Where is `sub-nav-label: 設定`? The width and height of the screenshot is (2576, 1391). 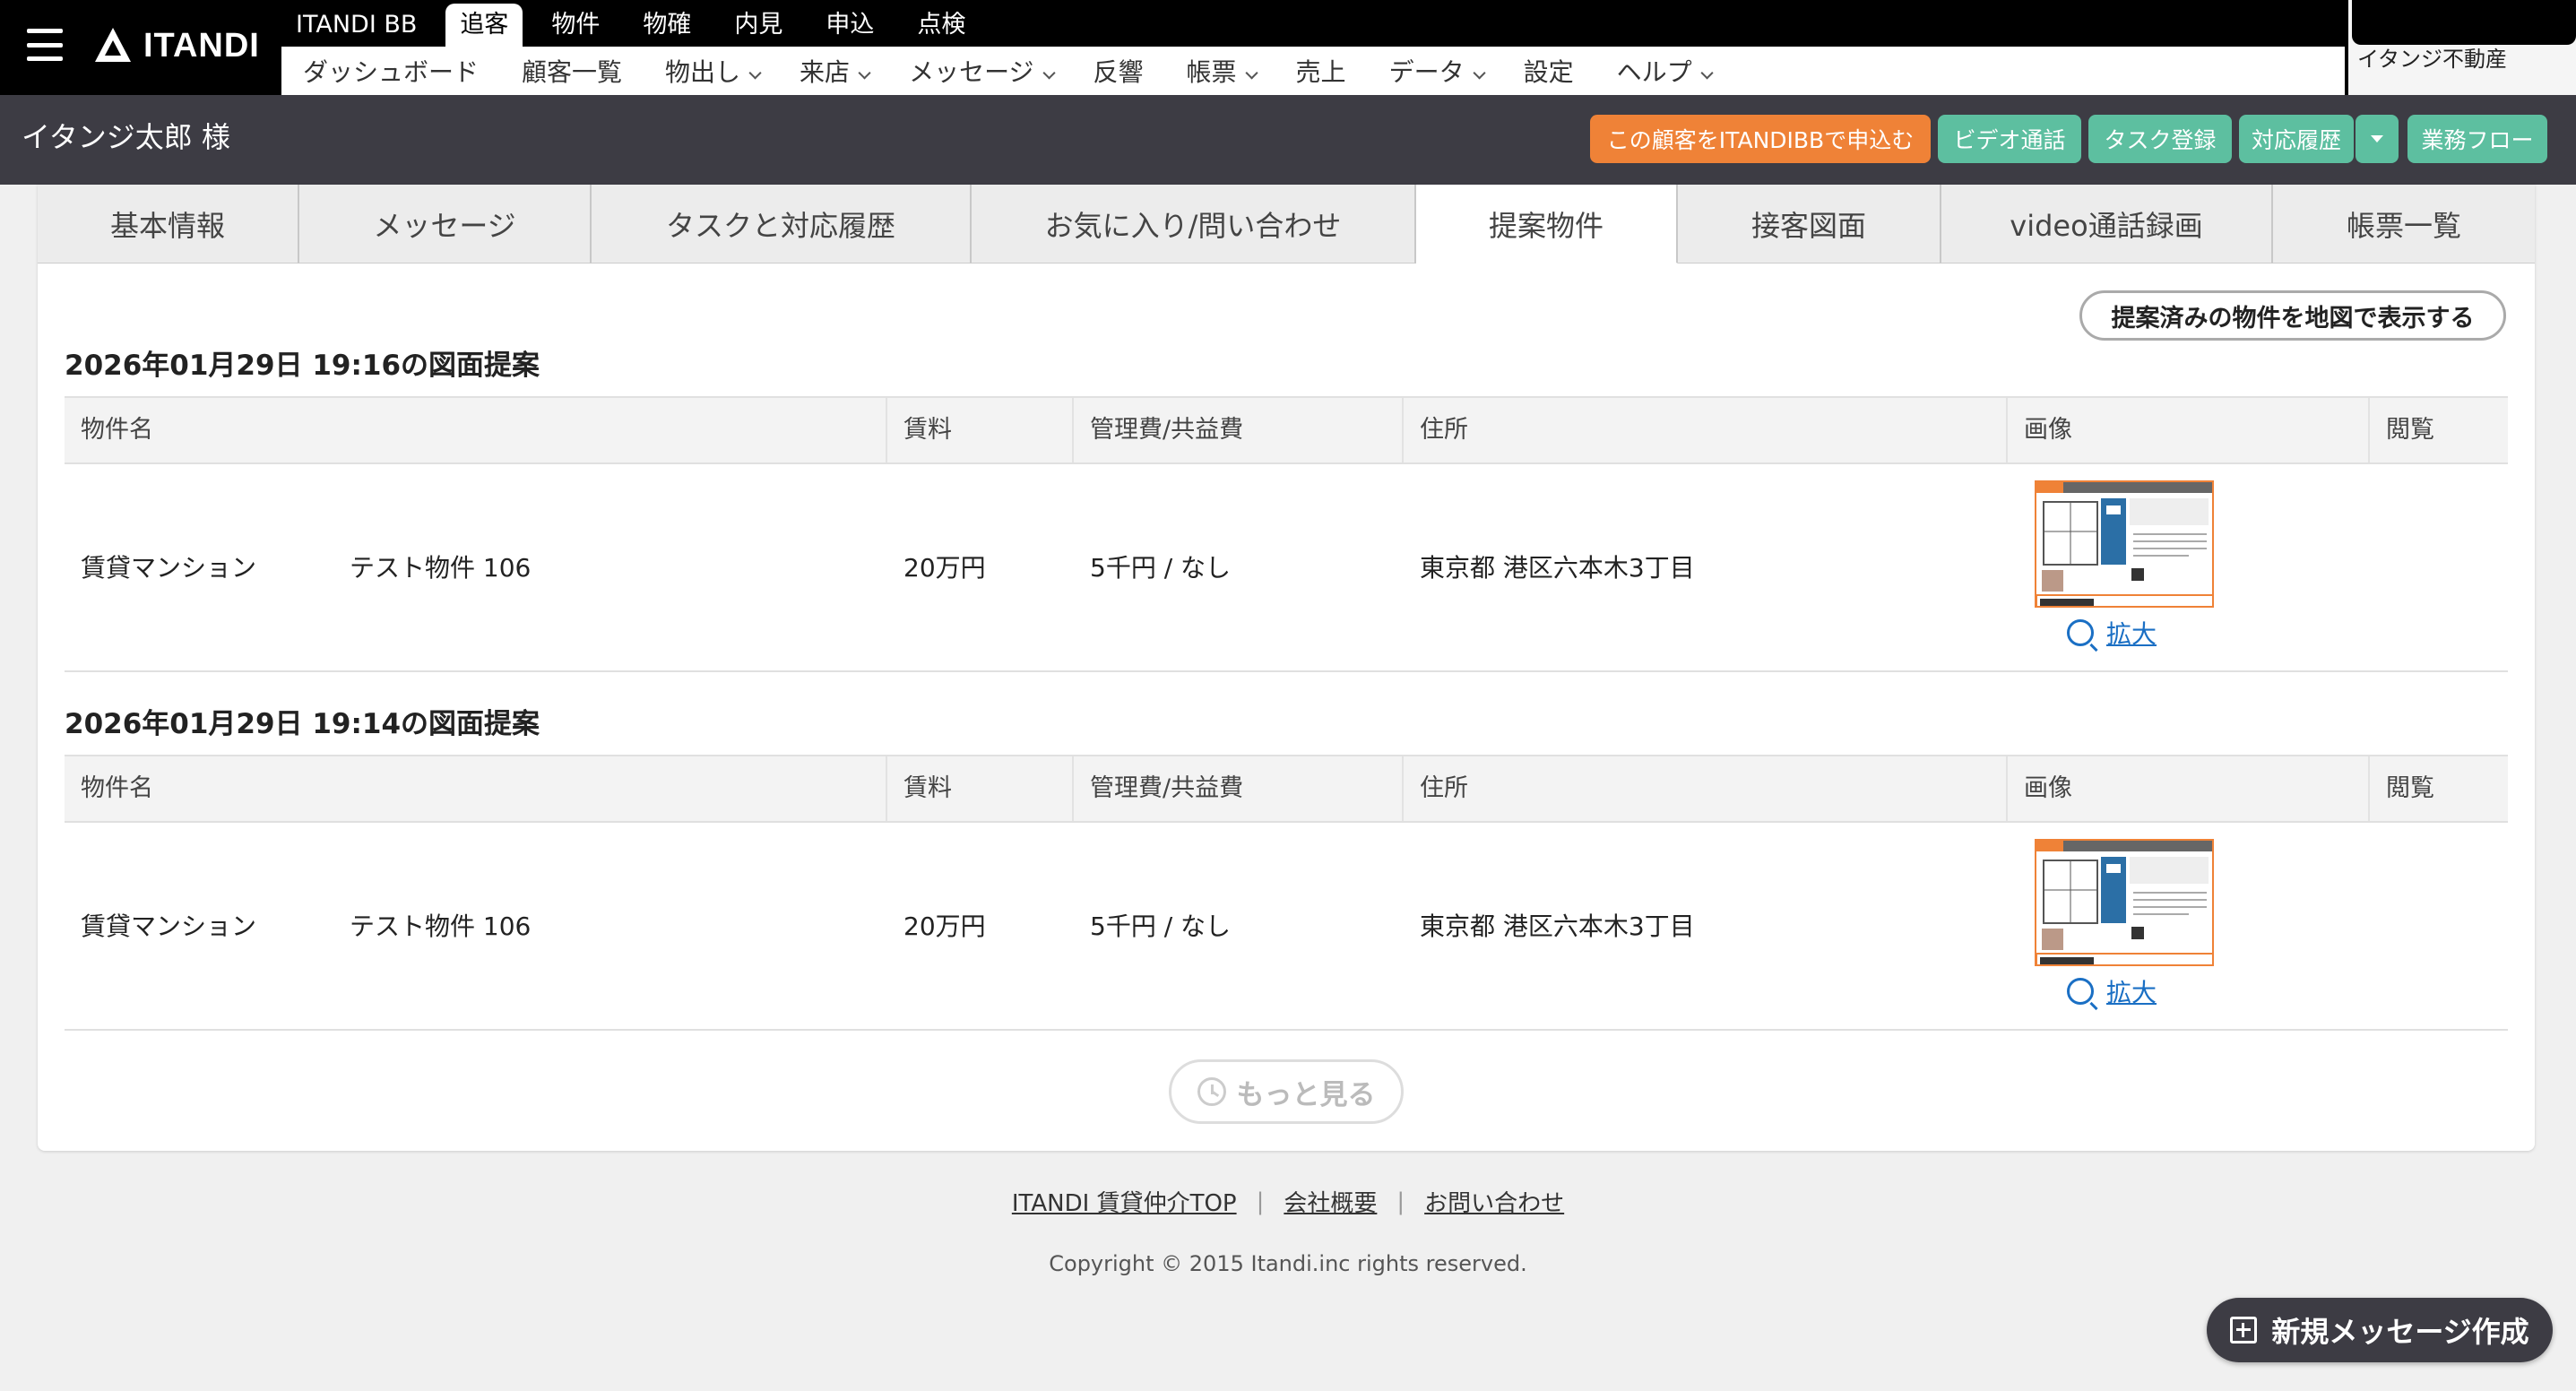 sub-nav-label: 設定 is located at coordinates (1548, 72).